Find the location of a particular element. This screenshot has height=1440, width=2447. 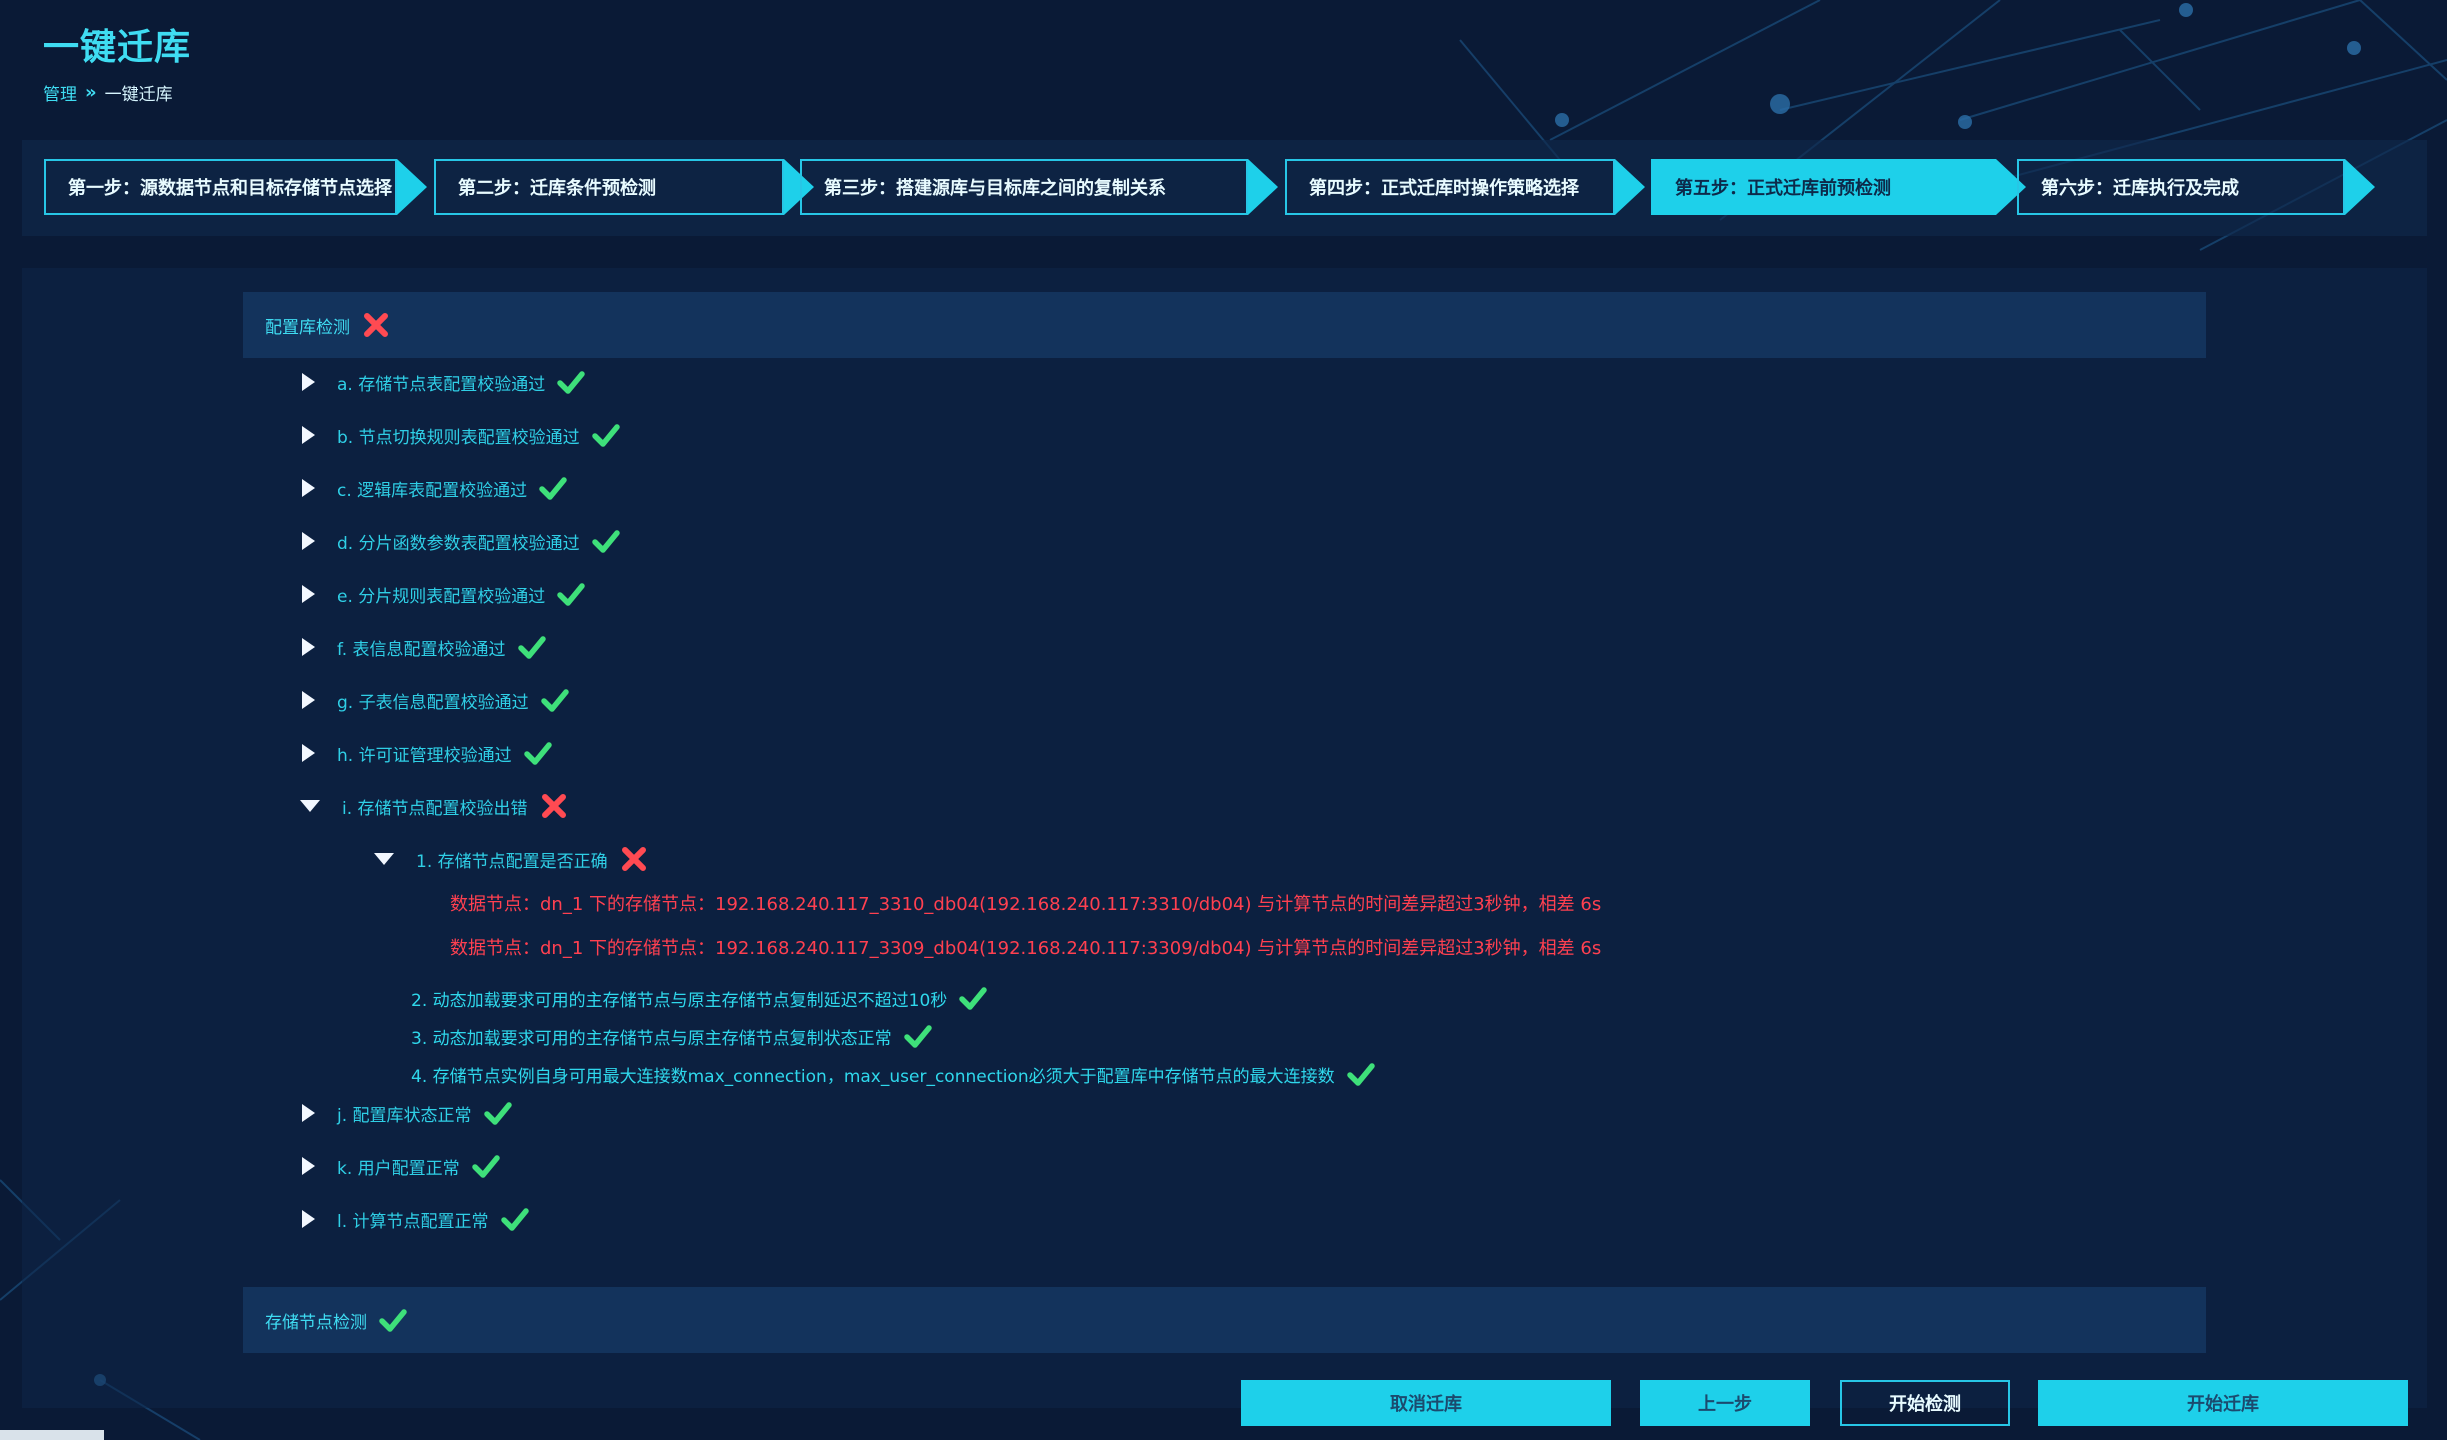

tree-item-label: l. 计算节点配置正常 is located at coordinates (413, 1221).